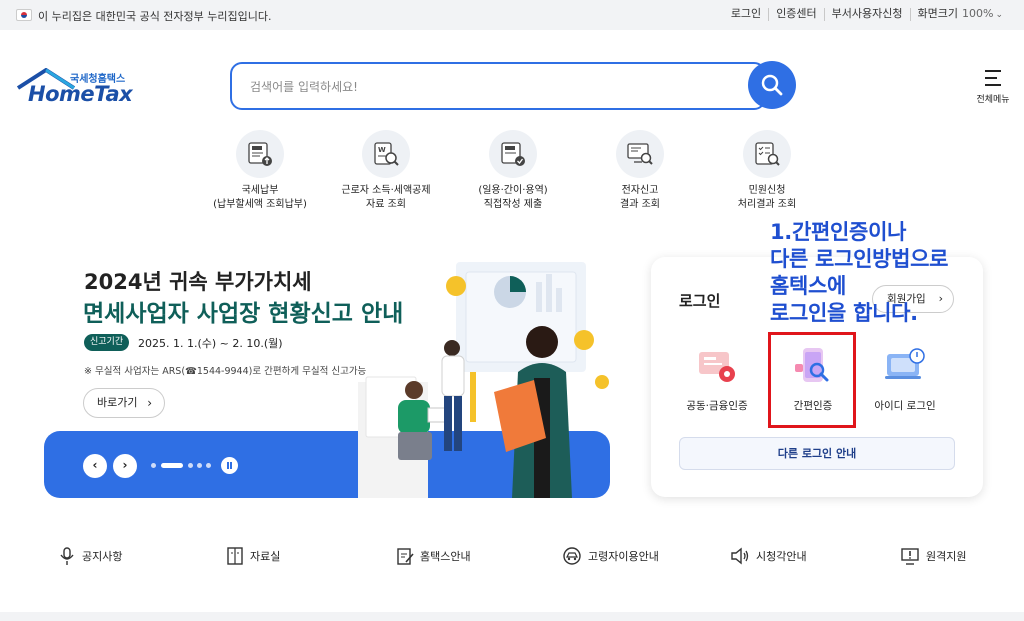 This screenshot has width=1024, height=621. What do you see at coordinates (198, 282) in the screenshot?
I see `banner-title: 2024년 귀속 부가가치세` at bounding box center [198, 282].